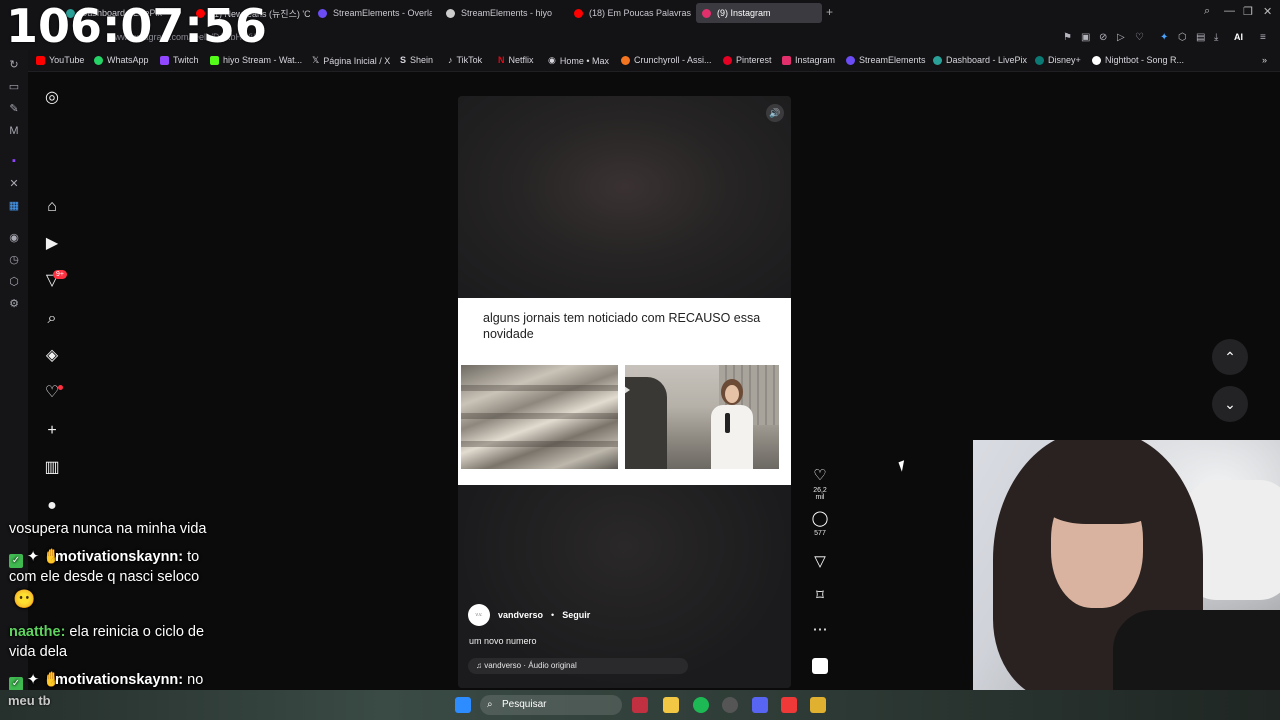  What do you see at coordinates (52, 356) in the screenshot?
I see `explore-icon: ◈` at bounding box center [52, 356].